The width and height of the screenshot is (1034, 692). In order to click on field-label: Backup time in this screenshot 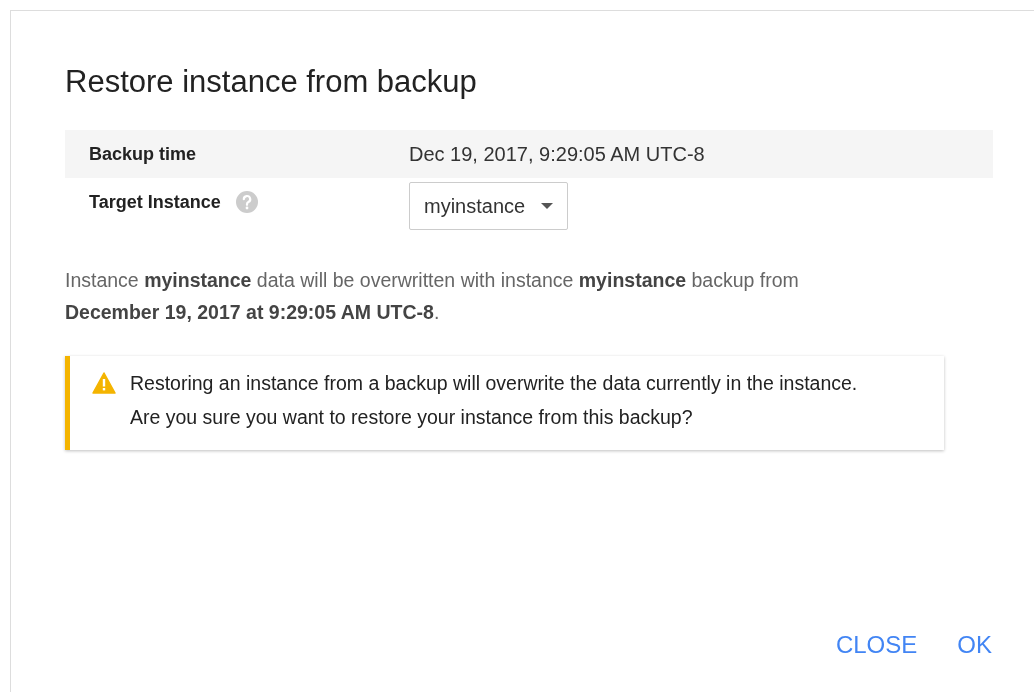, I will do `click(143, 154)`.